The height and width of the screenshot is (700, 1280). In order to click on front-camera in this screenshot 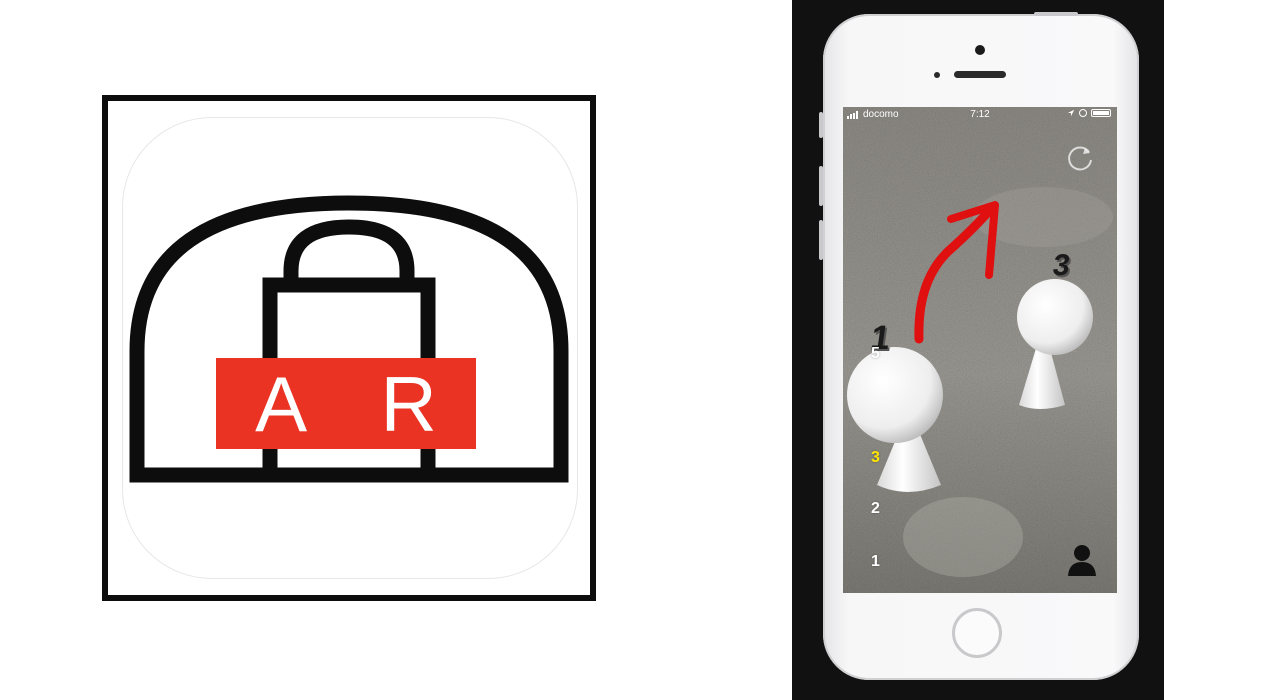, I will do `click(980, 50)`.